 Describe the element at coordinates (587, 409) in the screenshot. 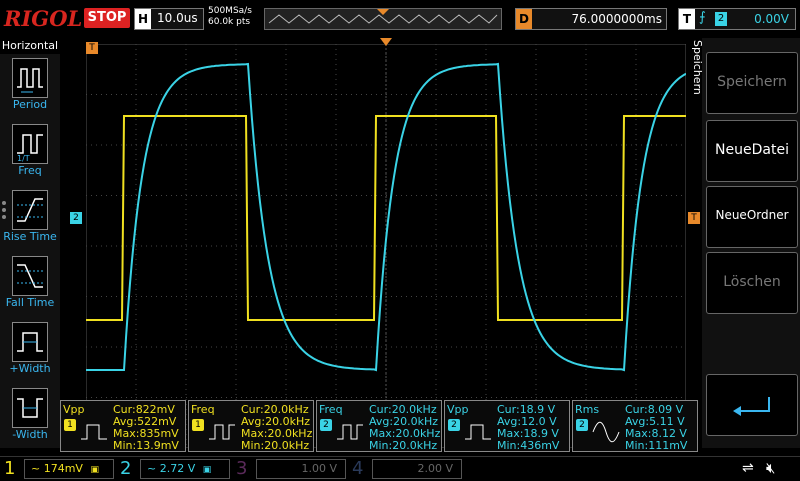

I see `measurement-name: Rms` at that location.